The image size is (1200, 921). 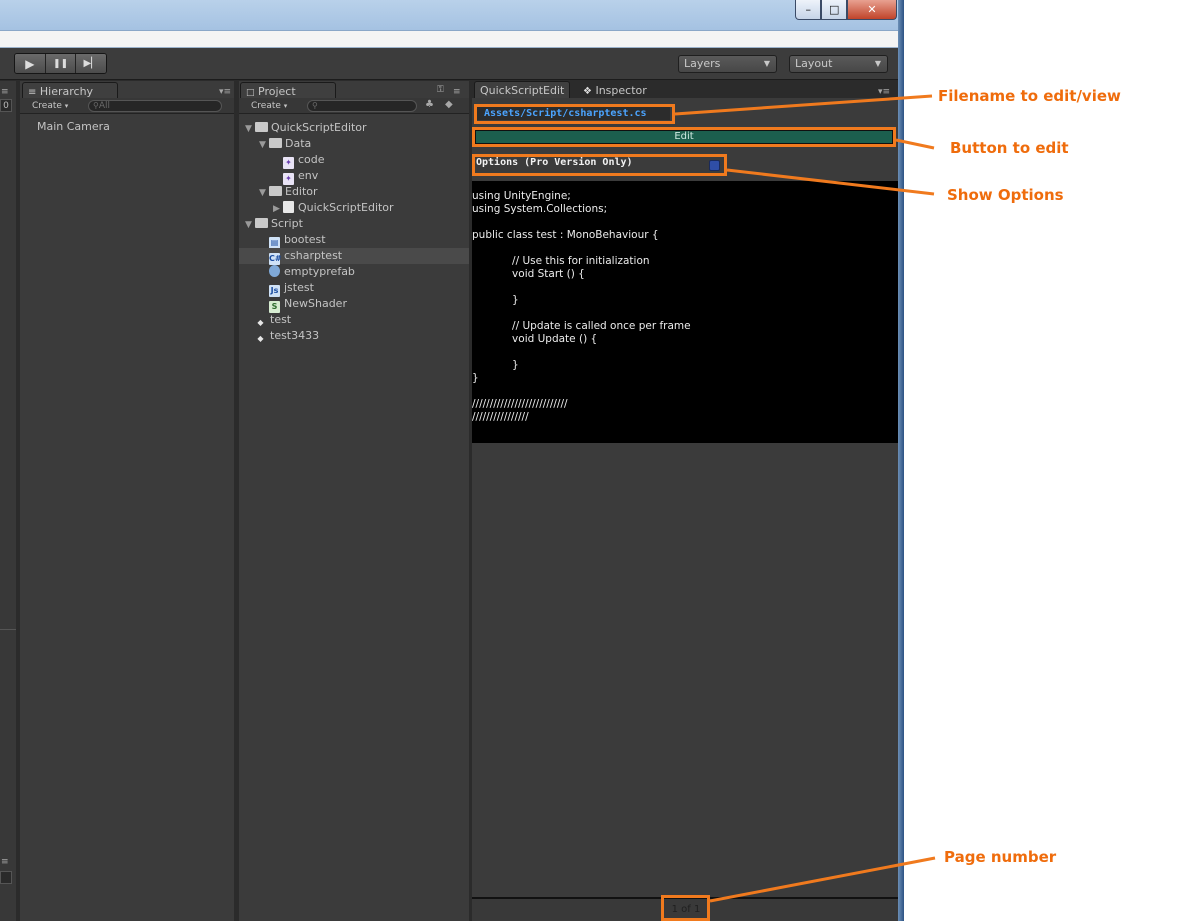 I want to click on tree-item: ✦ env, so click(x=354, y=176).